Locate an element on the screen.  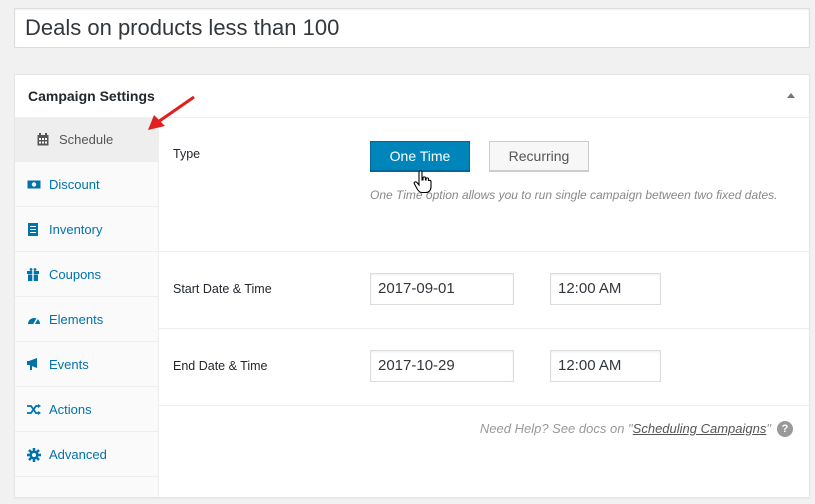
collapse-arrow-icon is located at coordinates (791, 95).